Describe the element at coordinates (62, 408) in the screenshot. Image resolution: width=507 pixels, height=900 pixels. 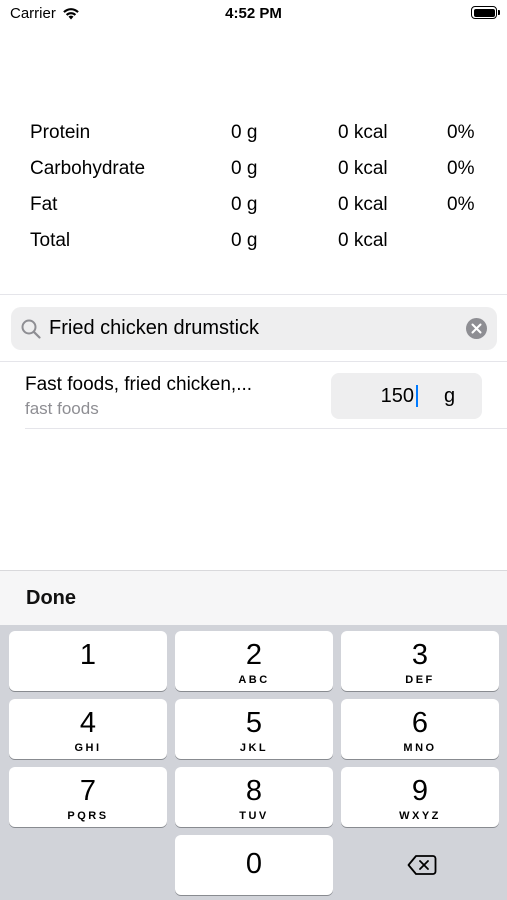
I see `food-category: fast foods` at that location.